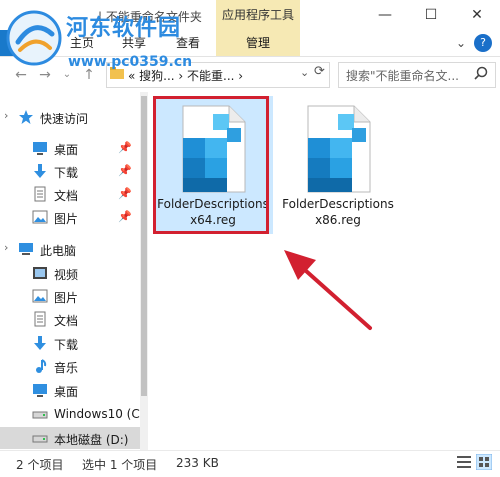  I want to click on status-selected-count: 选中 1 个项目, so click(120, 465).